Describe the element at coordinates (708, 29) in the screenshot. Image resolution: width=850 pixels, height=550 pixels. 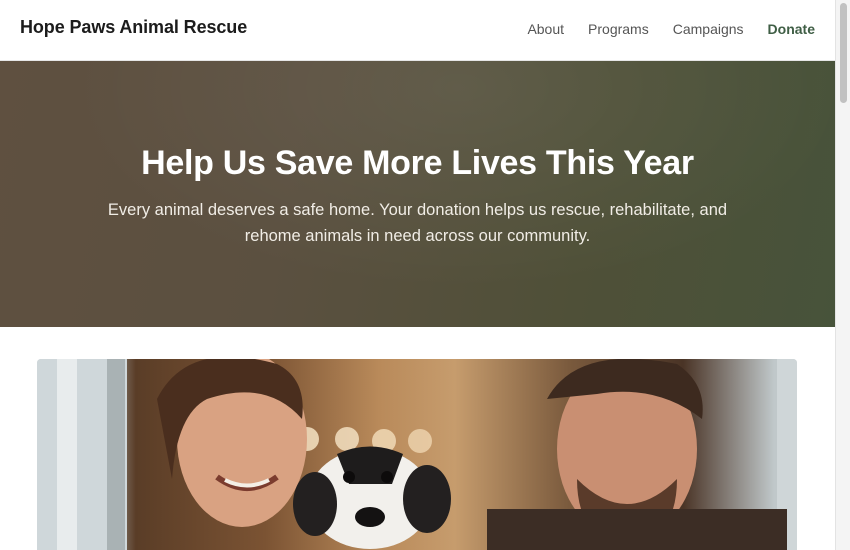
I see `nav-link-campaigns: Campaigns` at that location.